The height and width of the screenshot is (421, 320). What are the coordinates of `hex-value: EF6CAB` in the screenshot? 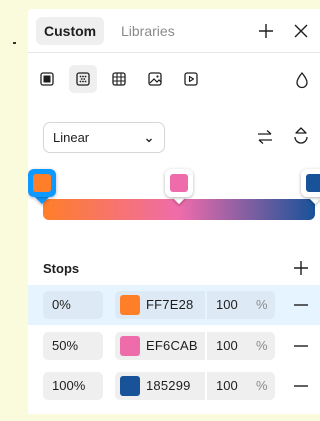 It's located at (172, 345).